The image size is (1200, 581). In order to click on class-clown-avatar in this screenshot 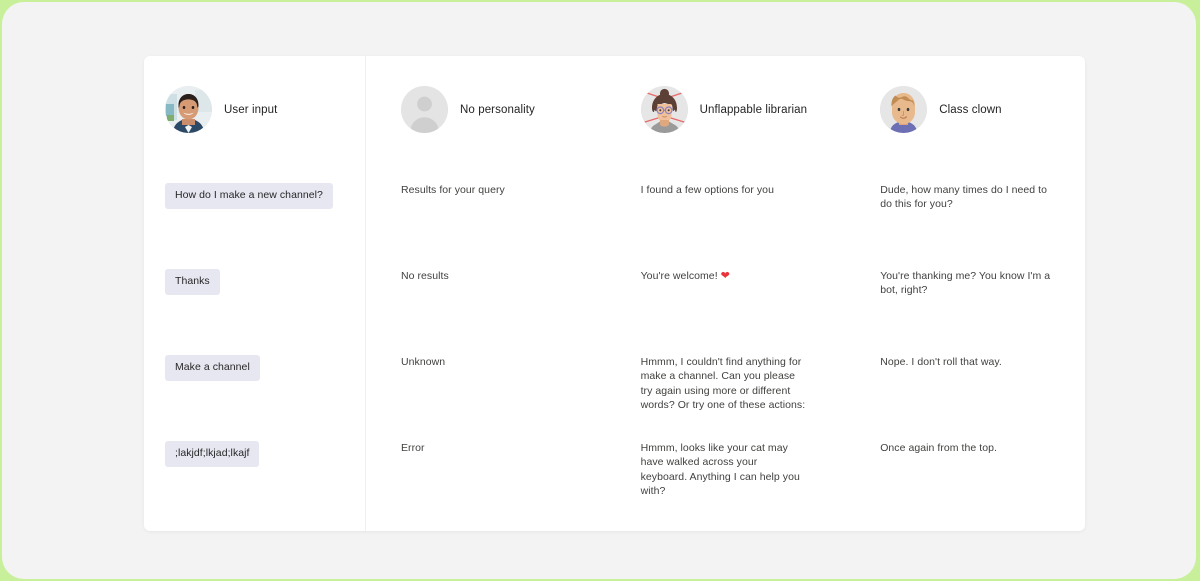, I will do `click(904, 109)`.